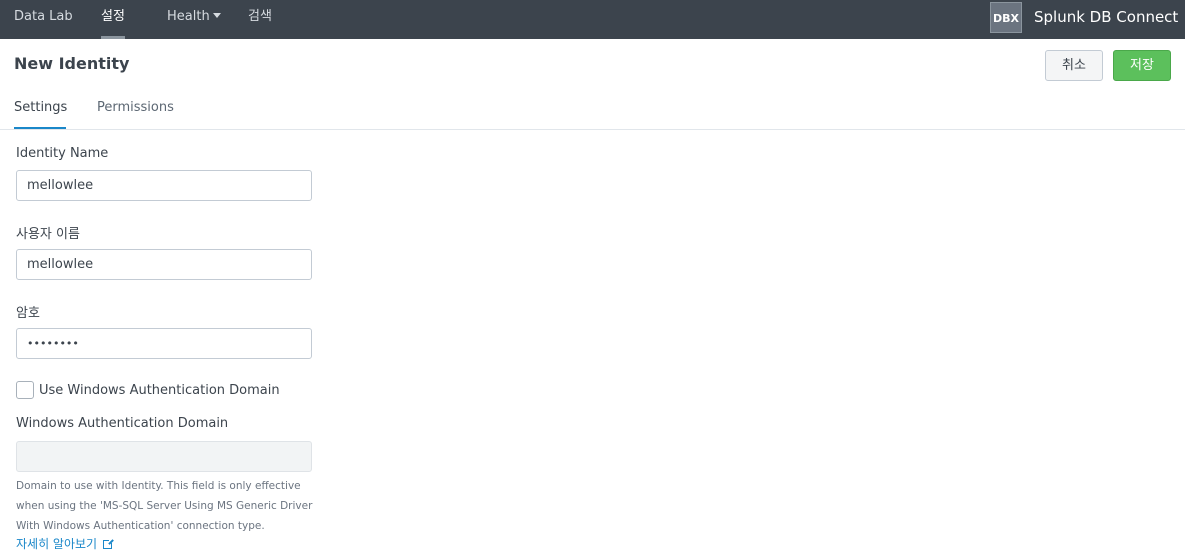 The image size is (1185, 559). I want to click on identity-name-label: Identity Name, so click(62, 153).